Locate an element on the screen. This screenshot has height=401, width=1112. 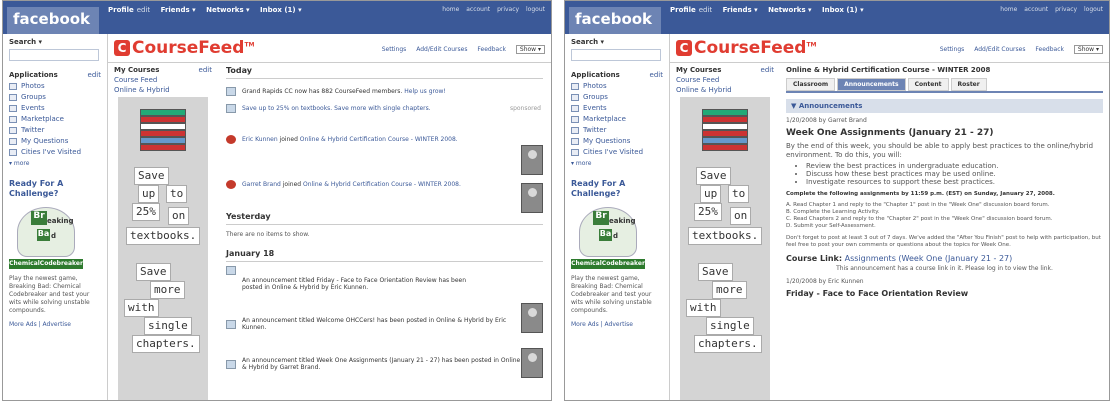
element-br: Br is located at coordinates (39, 218).